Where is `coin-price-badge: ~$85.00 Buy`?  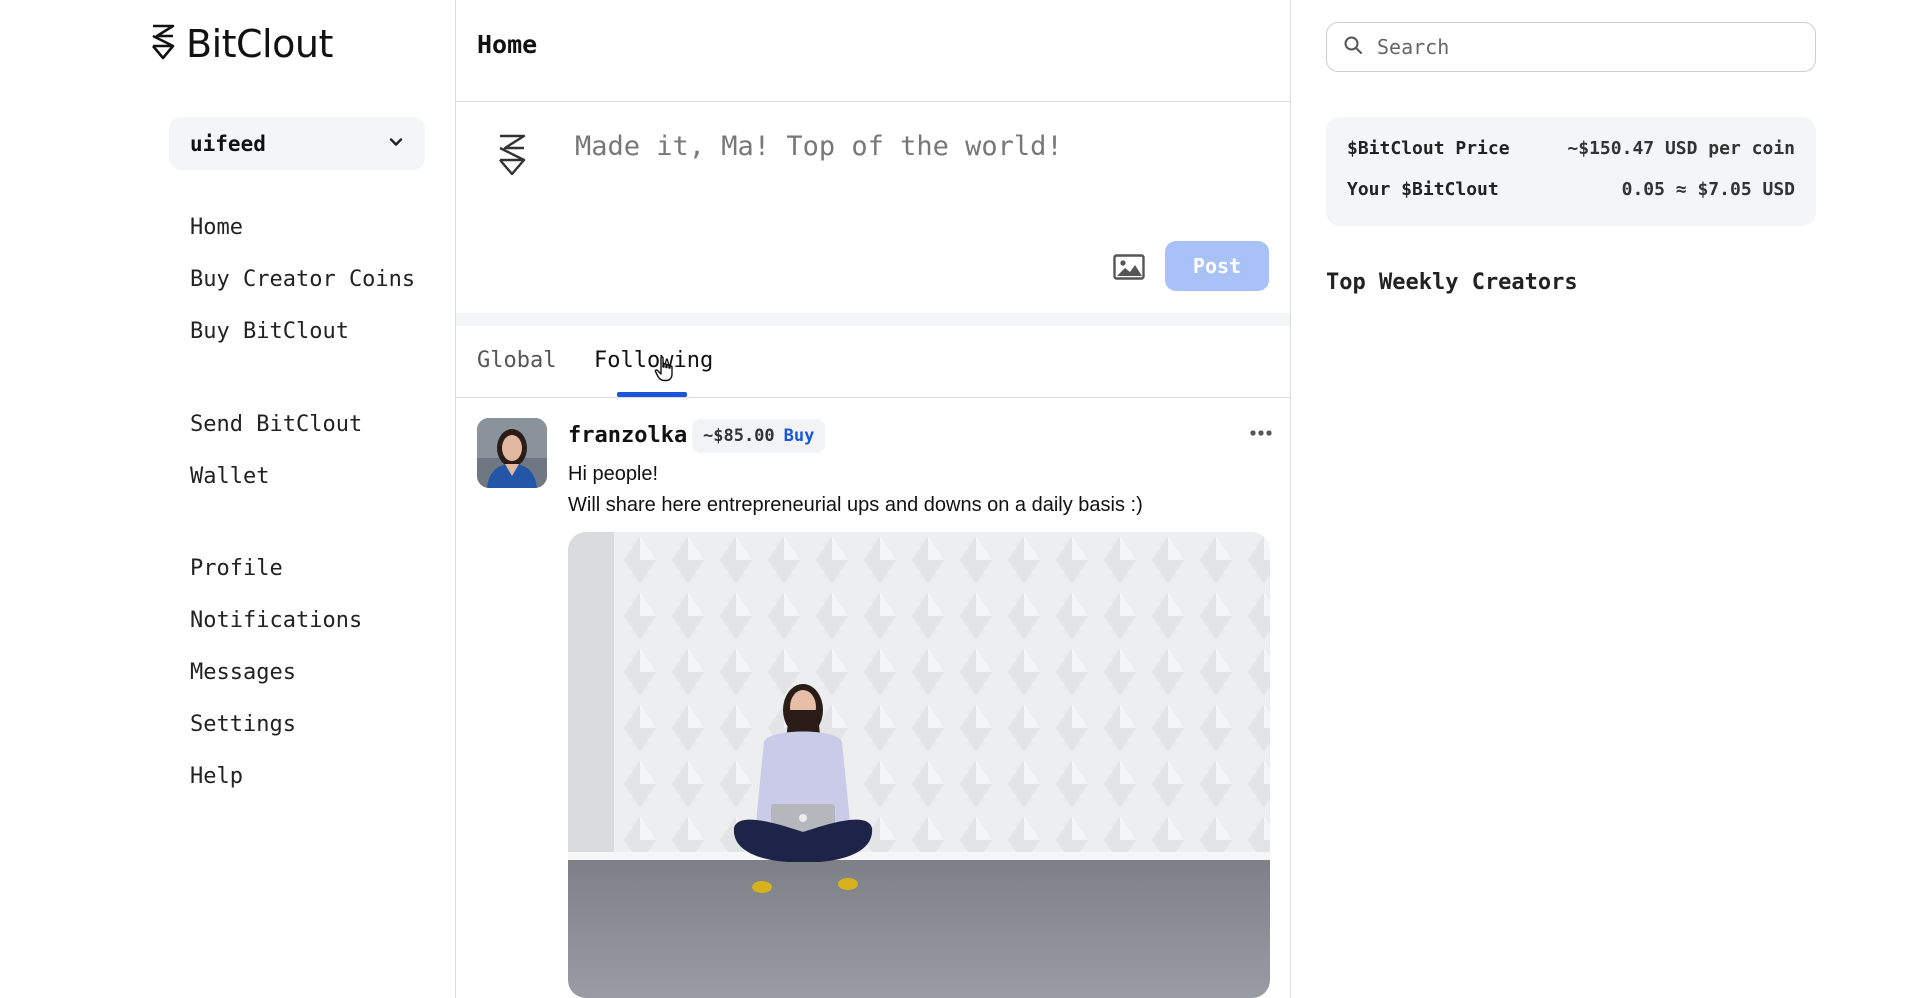 coin-price-badge: ~$85.00 Buy is located at coordinates (759, 436).